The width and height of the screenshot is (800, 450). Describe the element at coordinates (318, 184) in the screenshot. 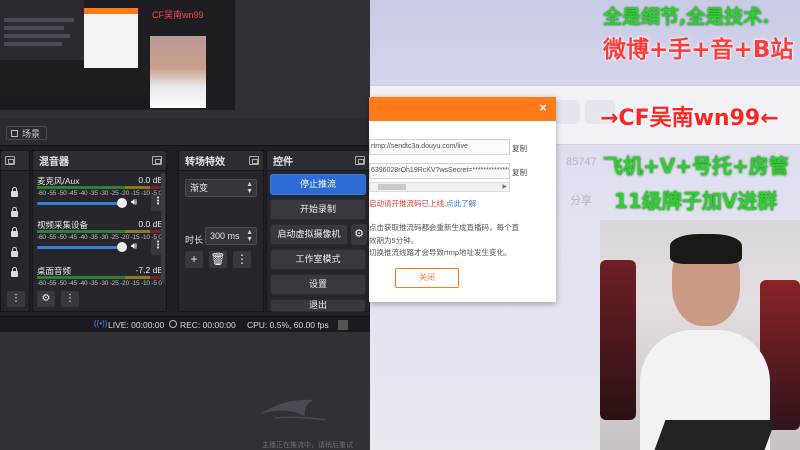

I see `stop-streaming-button: 停止推流` at that location.